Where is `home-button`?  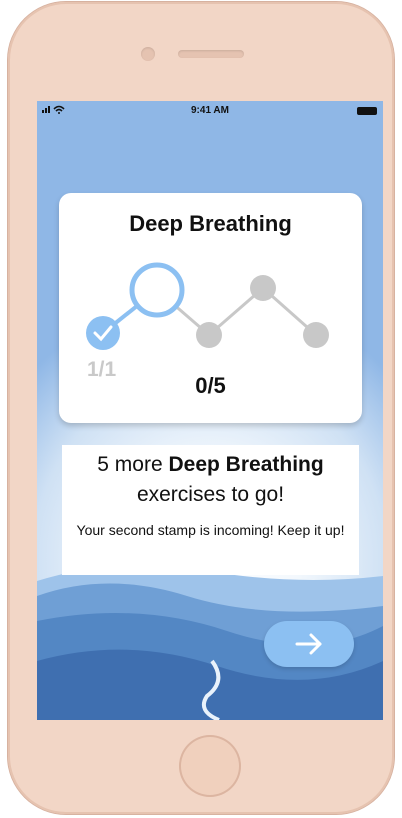 home-button is located at coordinates (210, 766).